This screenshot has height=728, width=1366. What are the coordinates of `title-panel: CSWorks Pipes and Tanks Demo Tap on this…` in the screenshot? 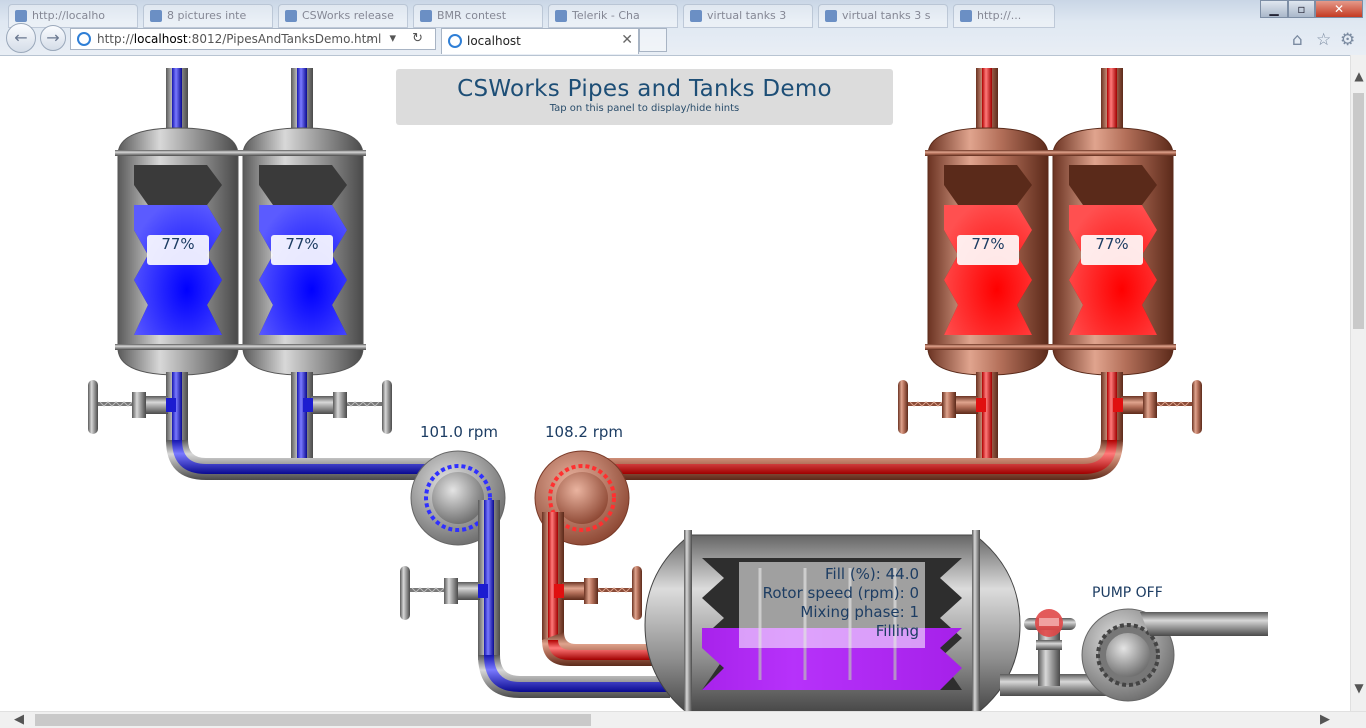 It's located at (644, 97).